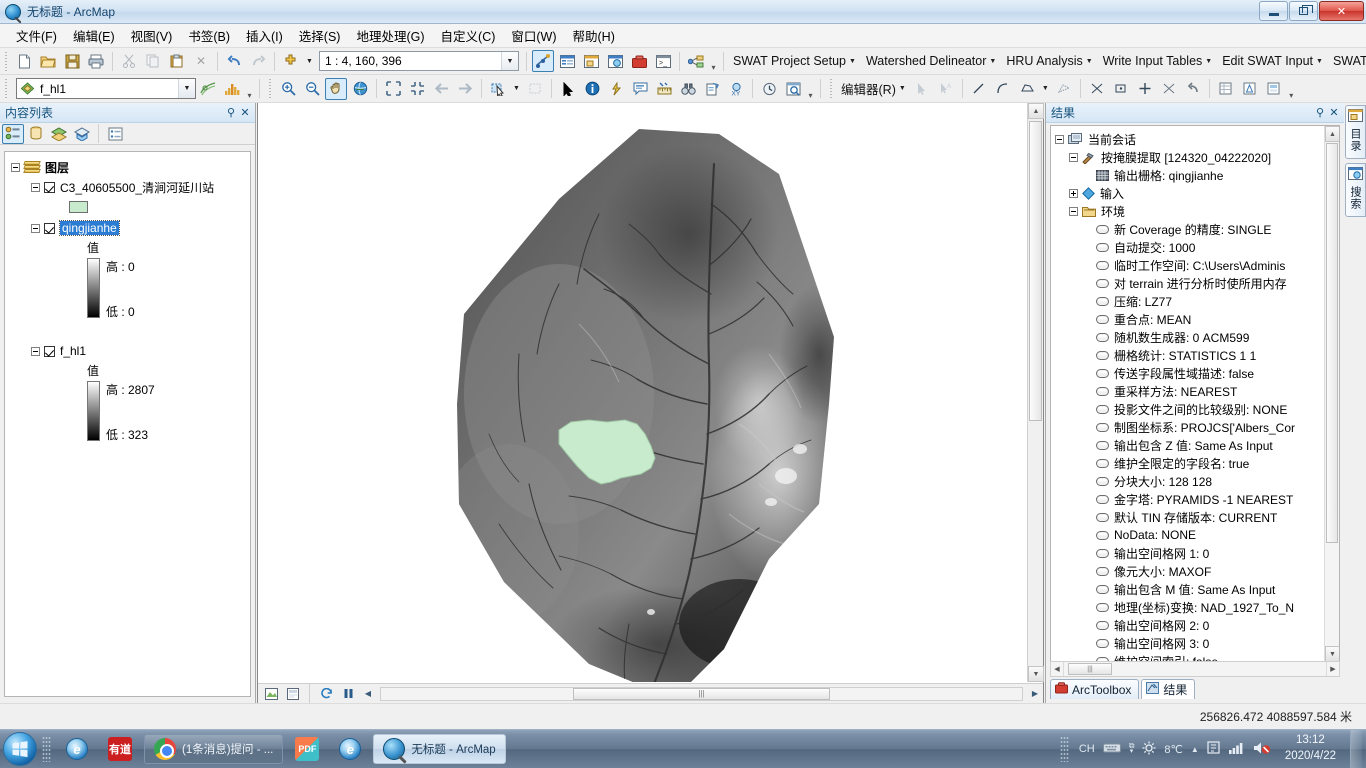  Describe the element at coordinates (89, 228) in the screenshot. I see `toc-layer-label-selected: qingjianhe` at that location.